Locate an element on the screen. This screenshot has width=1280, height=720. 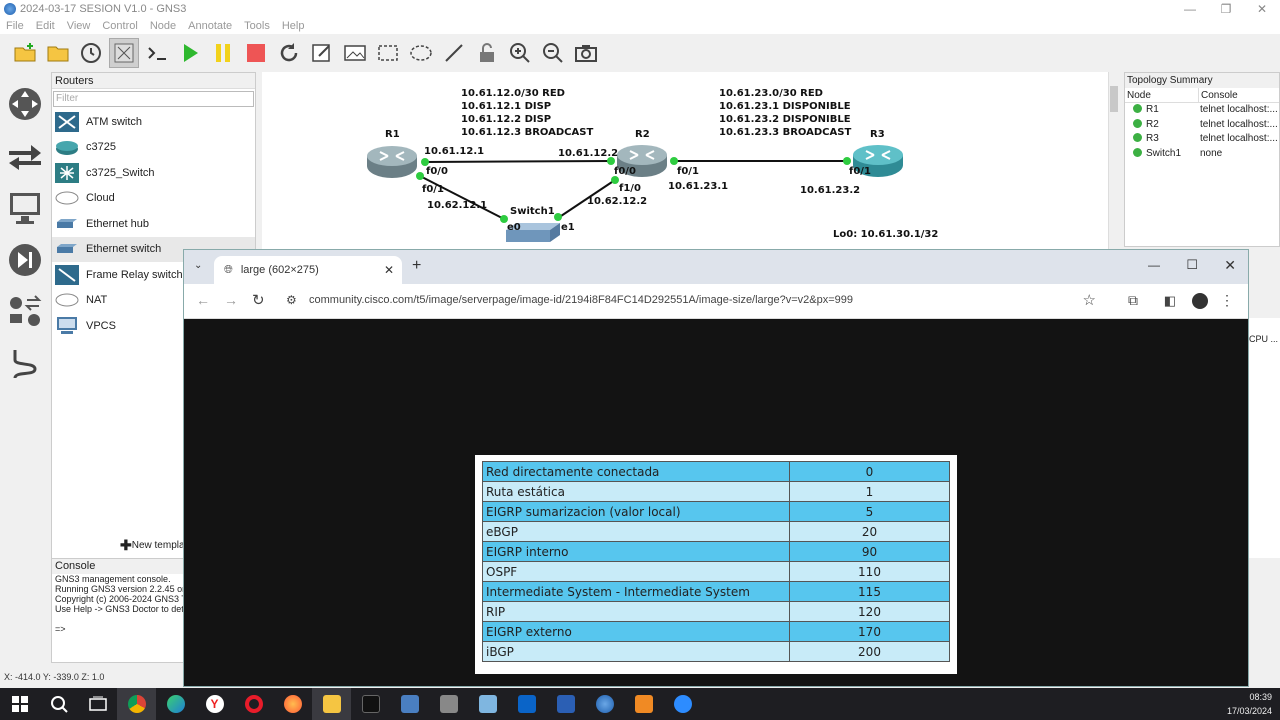
insert-picture-button is located at coordinates (355, 53).